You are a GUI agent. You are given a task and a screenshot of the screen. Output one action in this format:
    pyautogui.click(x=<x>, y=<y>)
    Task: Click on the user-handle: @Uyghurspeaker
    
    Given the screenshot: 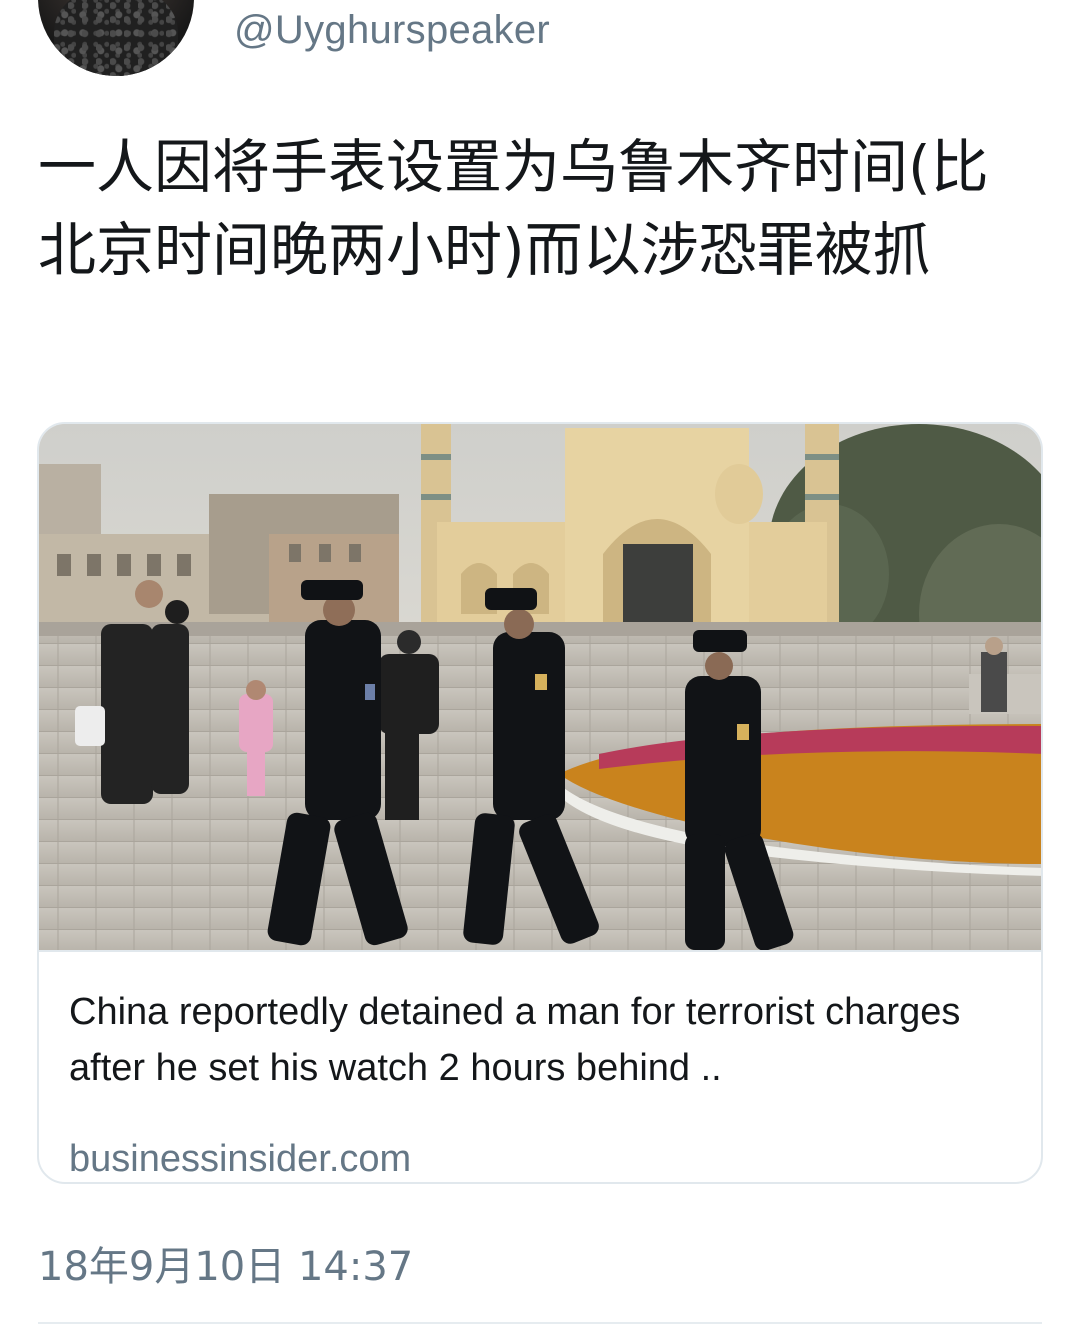 What is the action you would take?
    pyautogui.click(x=392, y=30)
    